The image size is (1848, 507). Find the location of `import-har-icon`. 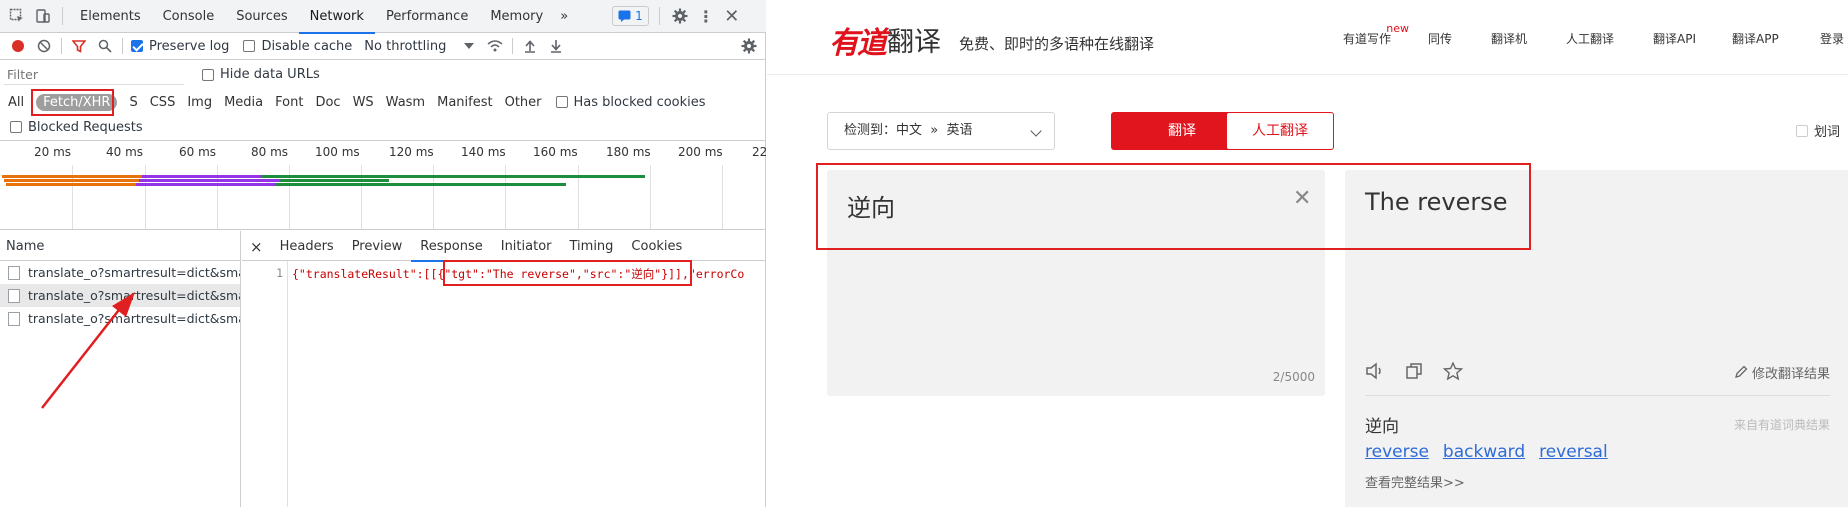

import-har-icon is located at coordinates (530, 46).